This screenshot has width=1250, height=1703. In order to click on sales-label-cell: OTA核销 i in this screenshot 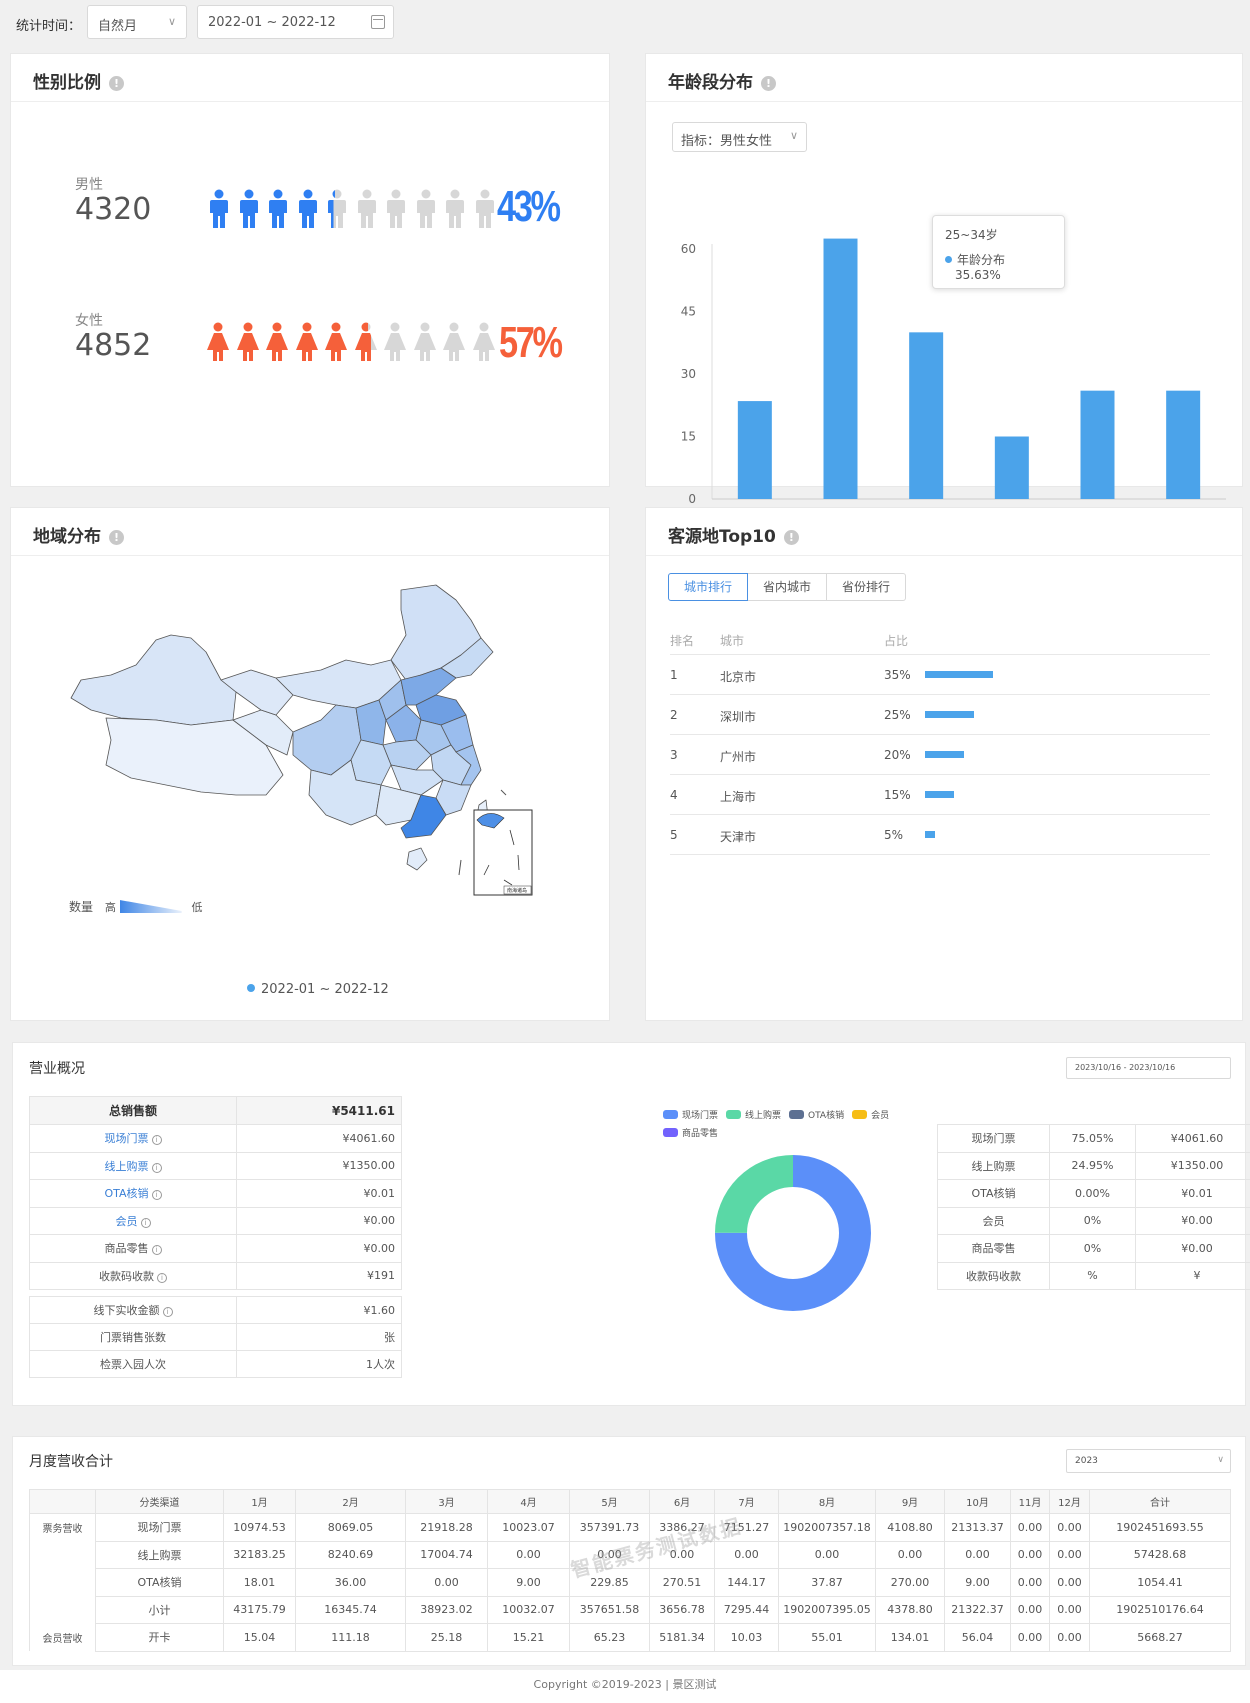, I will do `click(133, 1193)`.